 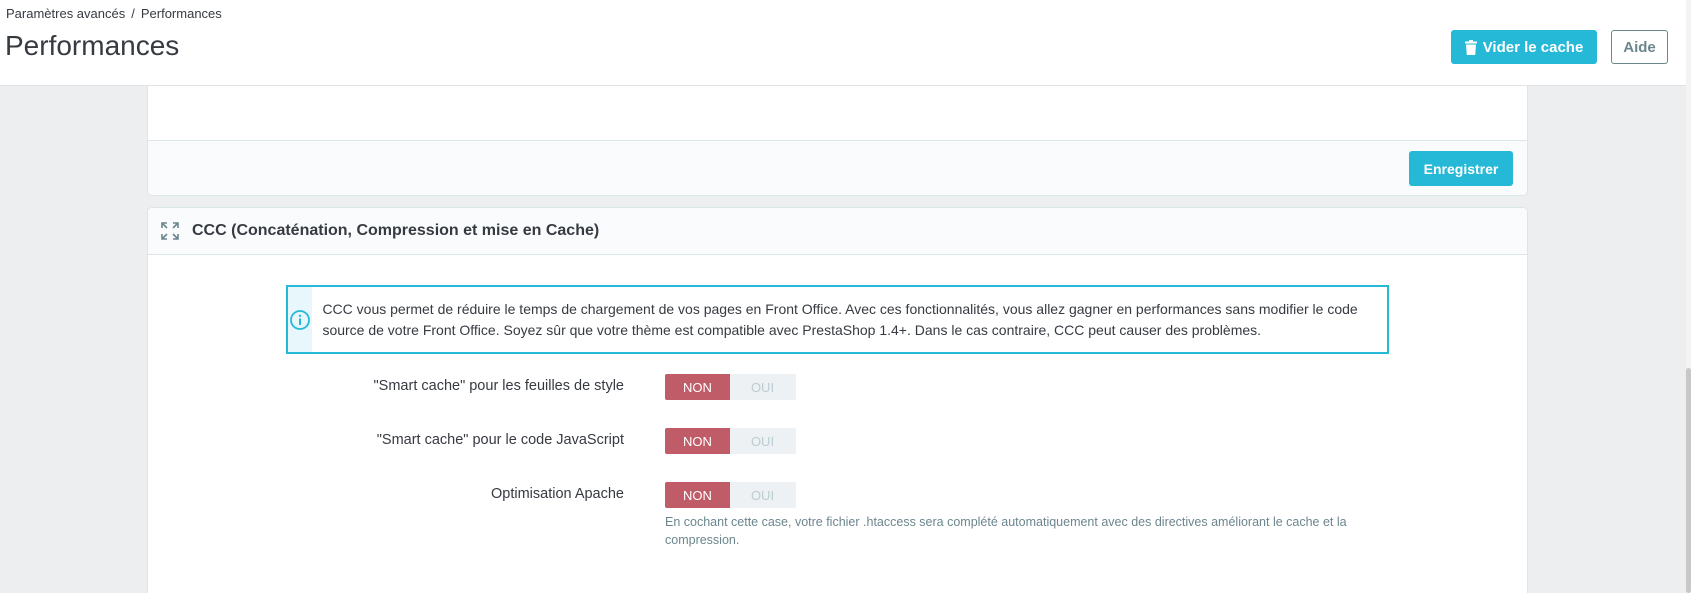 I want to click on alert-icon-area, so click(x=300, y=319).